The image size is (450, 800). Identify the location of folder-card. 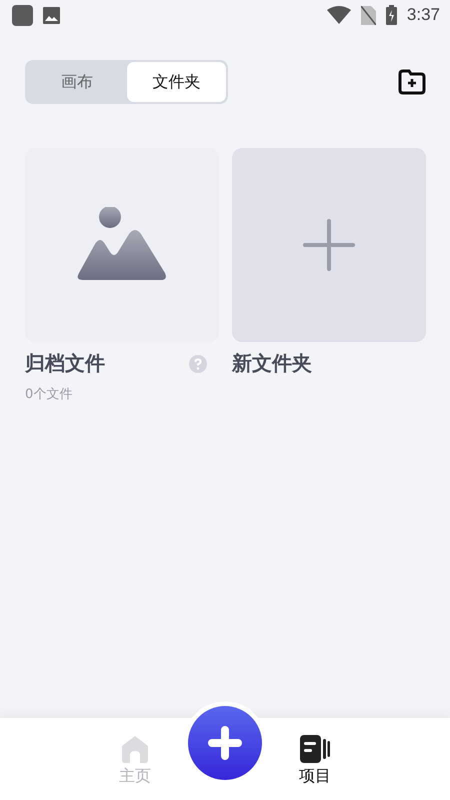
(122, 245).